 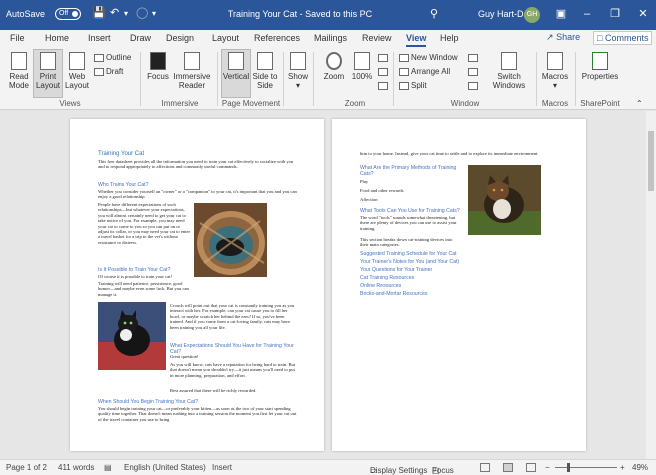 What do you see at coordinates (236, 73) in the screenshot?
I see `vertical-button: Vertical` at bounding box center [236, 73].